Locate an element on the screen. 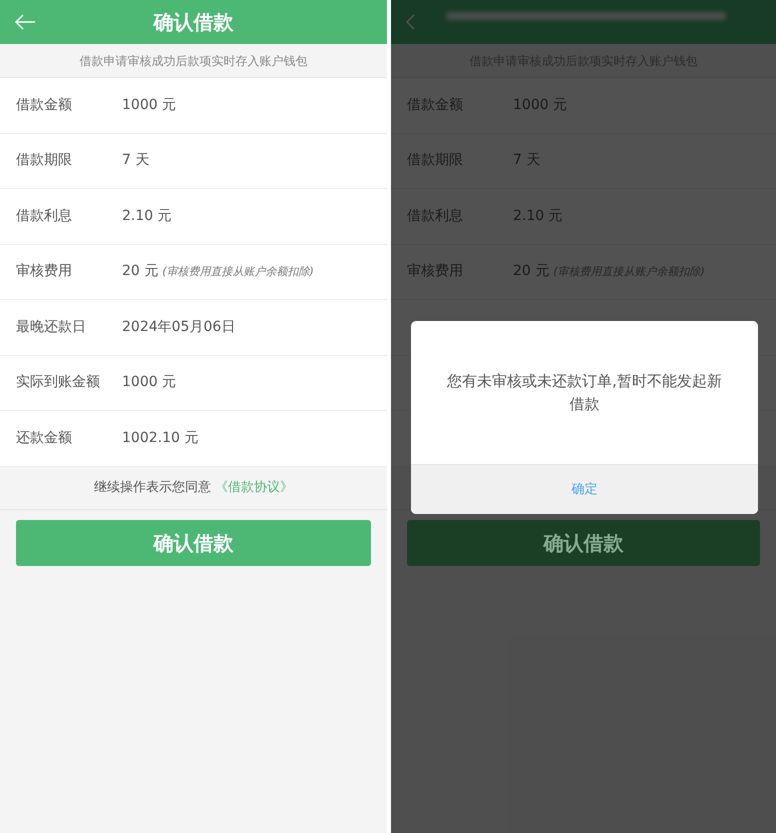 The height and width of the screenshot is (833, 776). row-note: (审核费用直接从账户余额扣除) is located at coordinates (238, 272).